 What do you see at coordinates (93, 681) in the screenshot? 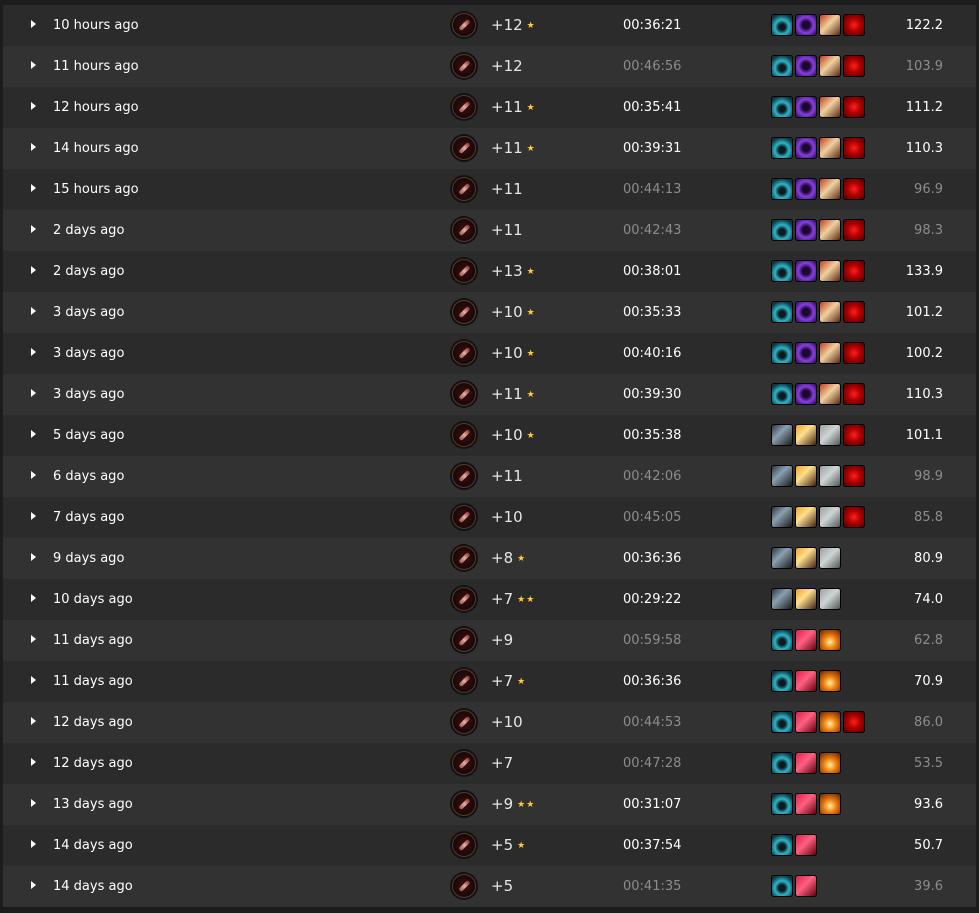
I see `run-completed-ago: 11 days ago` at bounding box center [93, 681].